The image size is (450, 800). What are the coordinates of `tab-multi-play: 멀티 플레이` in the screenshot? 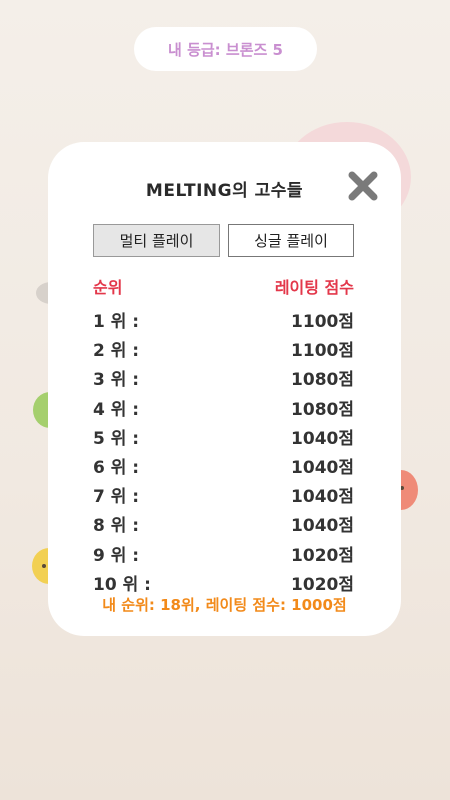 It's located at (156, 240).